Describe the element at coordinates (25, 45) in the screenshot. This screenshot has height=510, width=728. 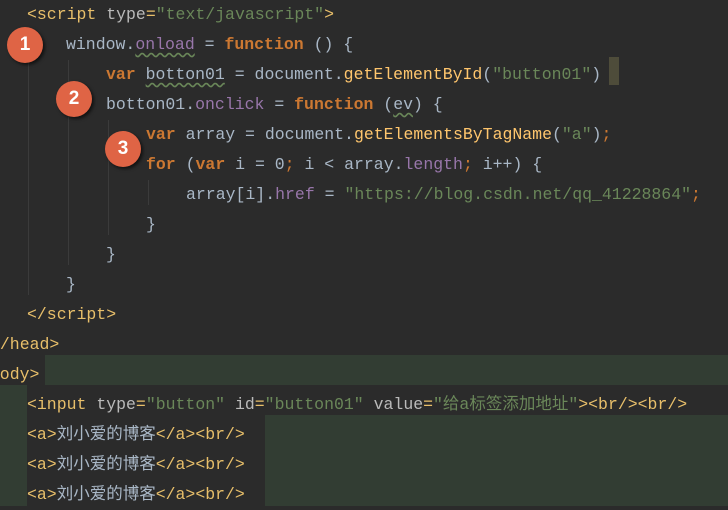
I see `annotation-badge-1: 1` at that location.